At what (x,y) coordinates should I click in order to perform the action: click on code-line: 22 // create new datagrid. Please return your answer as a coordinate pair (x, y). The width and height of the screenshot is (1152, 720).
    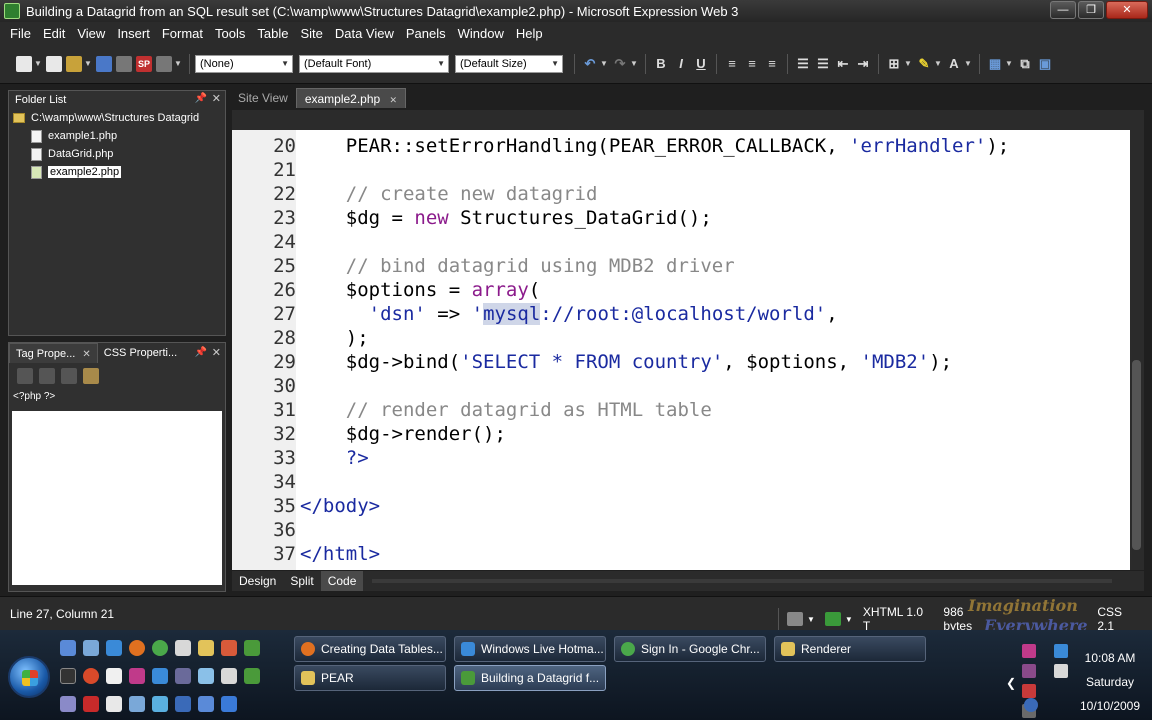
    Looking at the image, I should click on (681, 194).